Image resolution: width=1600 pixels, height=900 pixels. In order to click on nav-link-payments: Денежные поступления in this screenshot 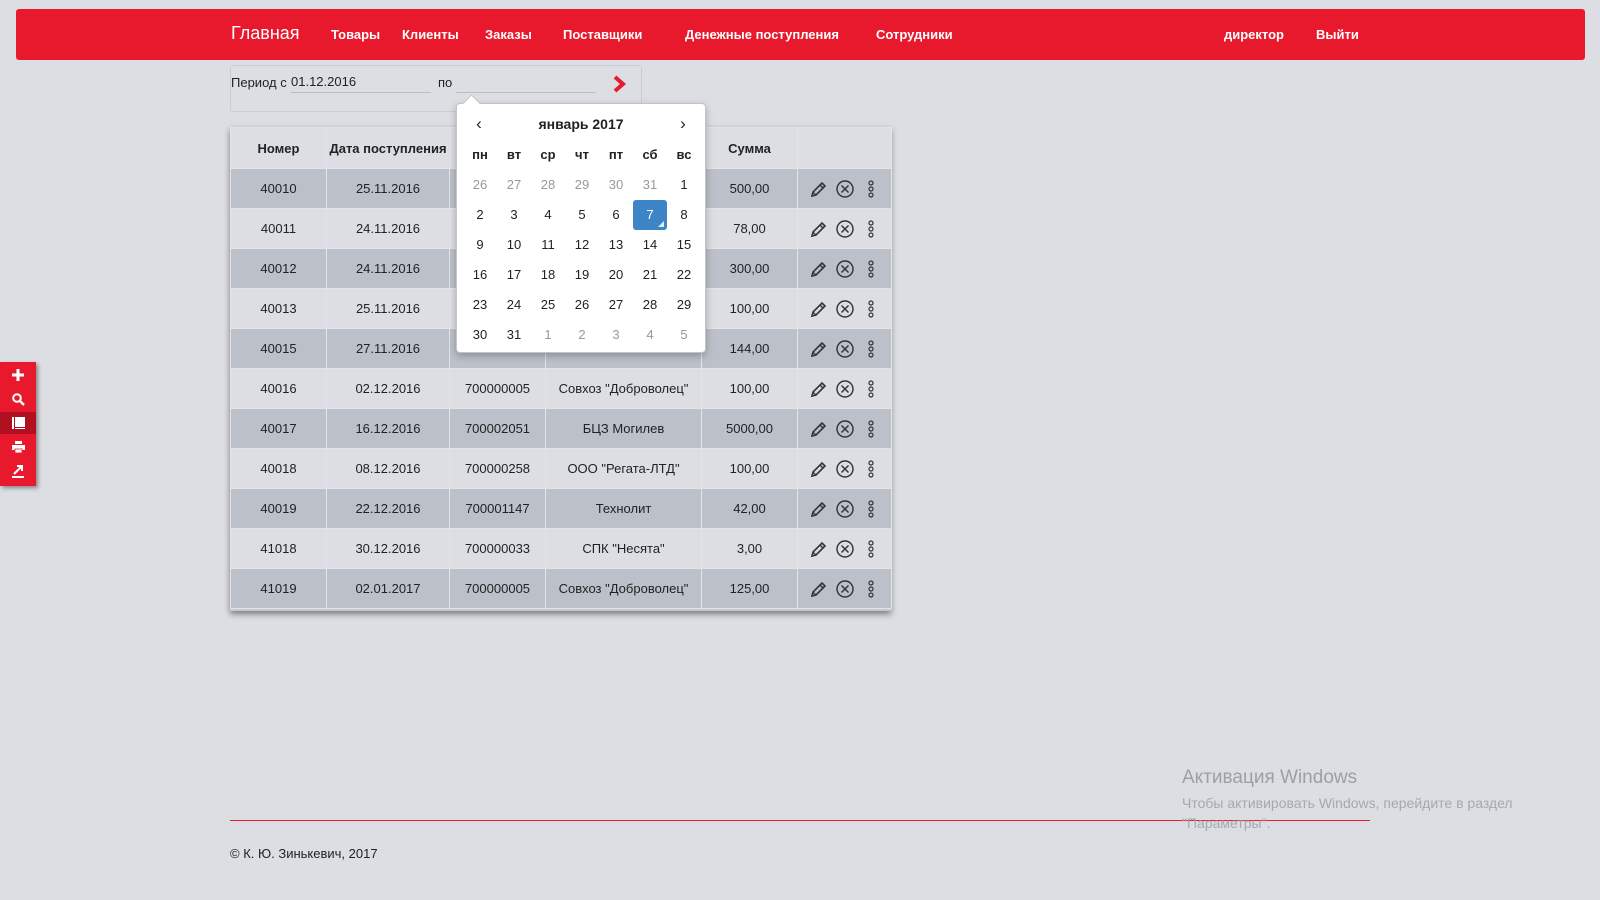, I will do `click(762, 34)`.